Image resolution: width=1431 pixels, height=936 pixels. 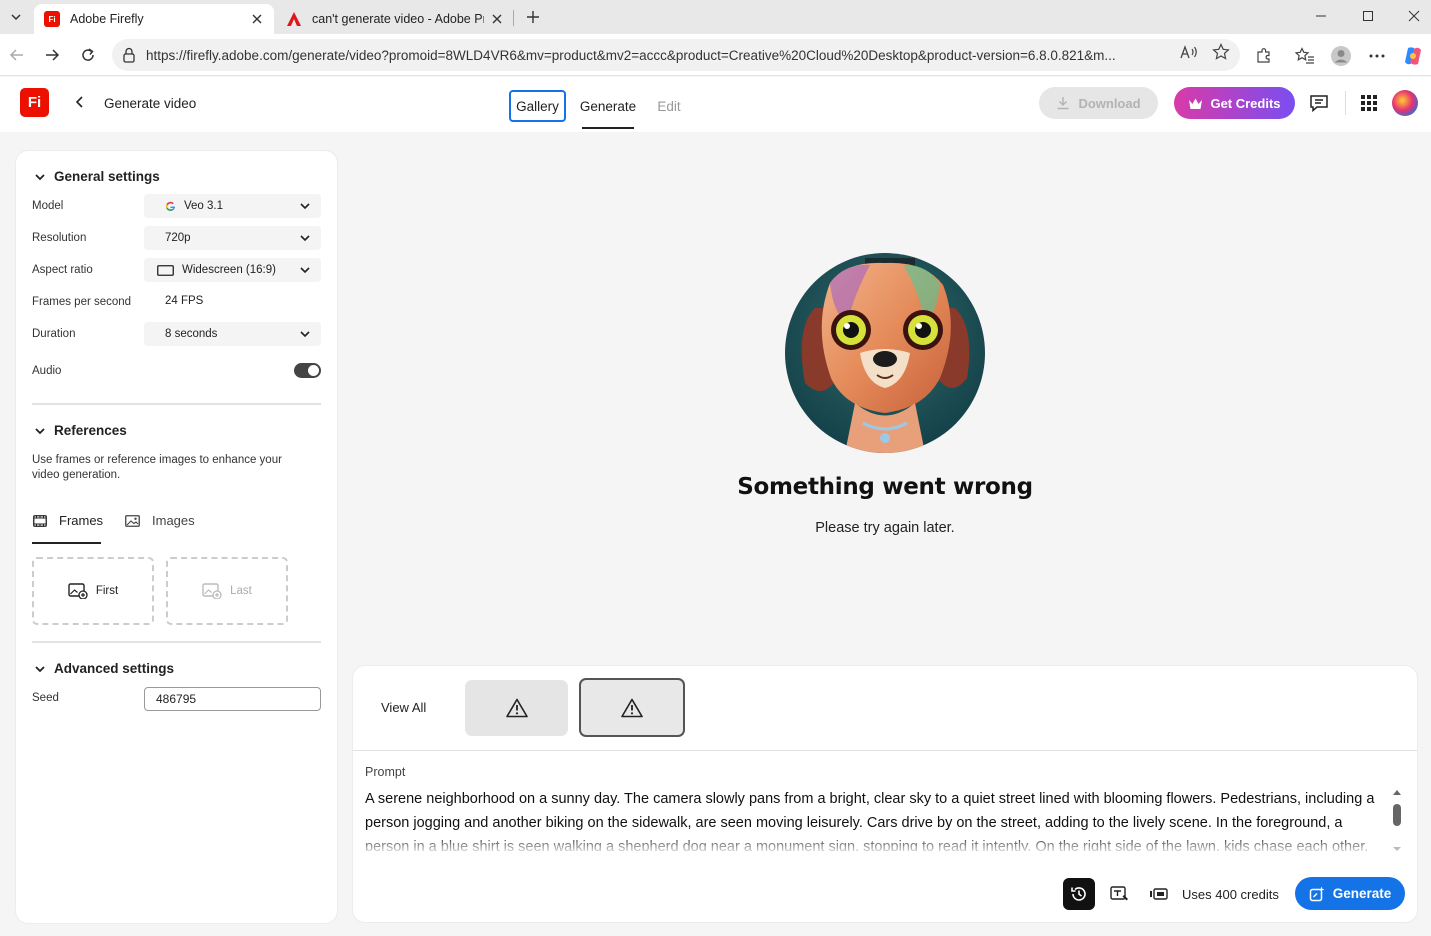 I want to click on favorites-list-icon, so click(x=1304, y=55).